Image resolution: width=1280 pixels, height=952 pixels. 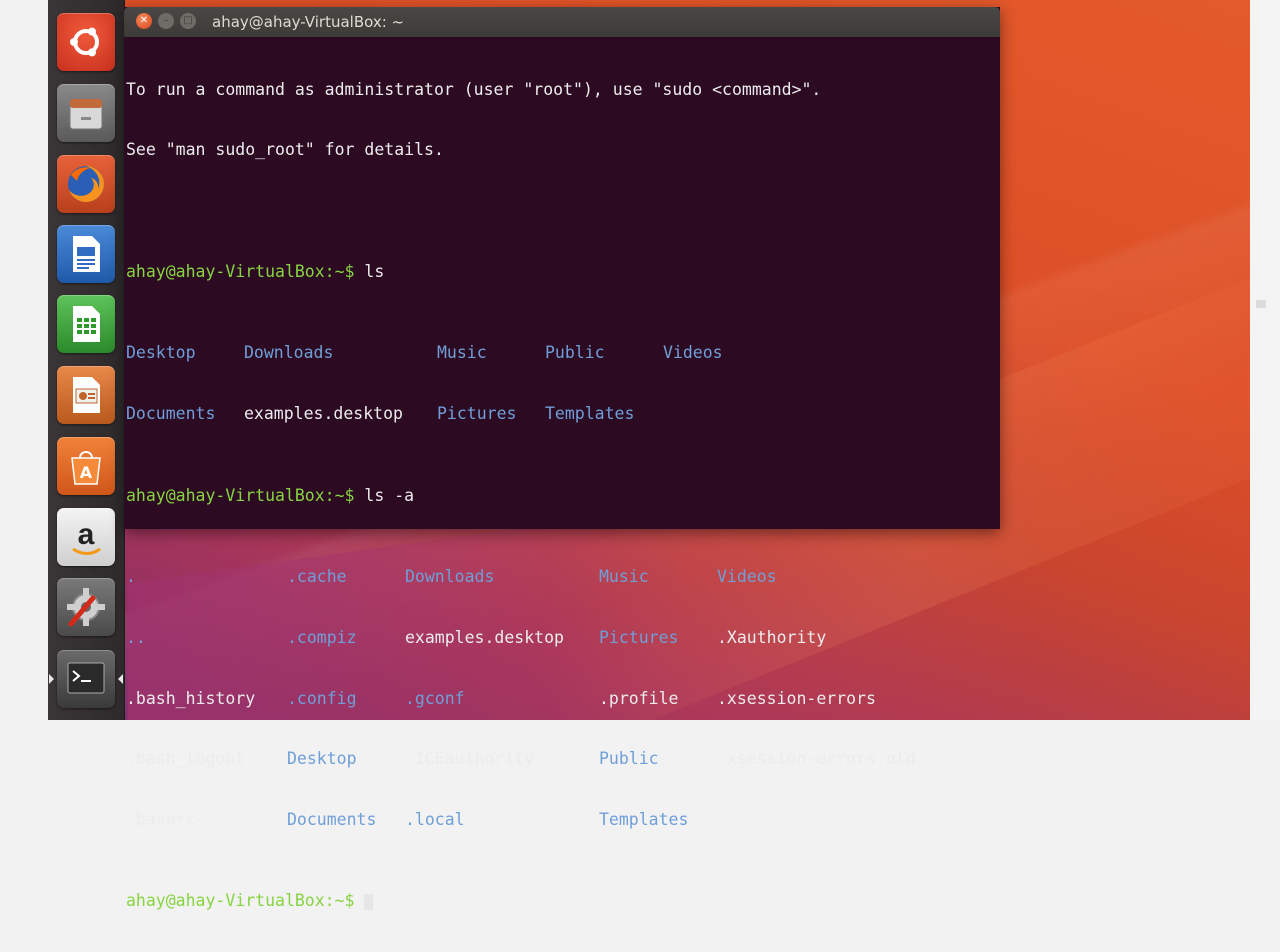 I want to click on motd-text: See "man sudo_root" for details., so click(x=285, y=150).